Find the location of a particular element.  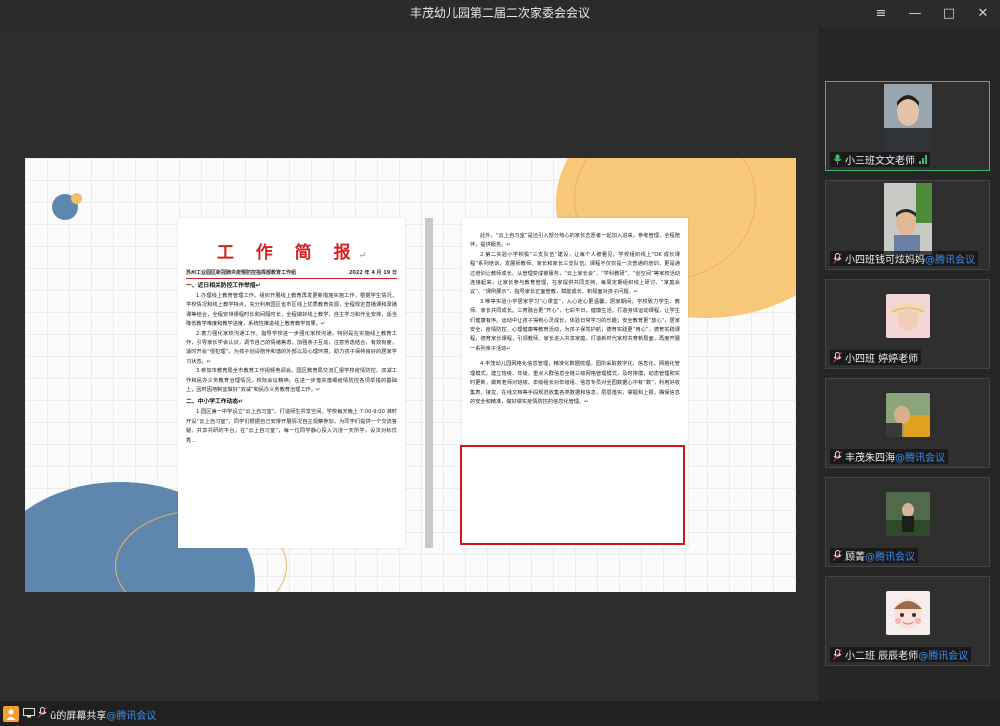

participant-name: 丰茂朱四海 is located at coordinates (870, 458).